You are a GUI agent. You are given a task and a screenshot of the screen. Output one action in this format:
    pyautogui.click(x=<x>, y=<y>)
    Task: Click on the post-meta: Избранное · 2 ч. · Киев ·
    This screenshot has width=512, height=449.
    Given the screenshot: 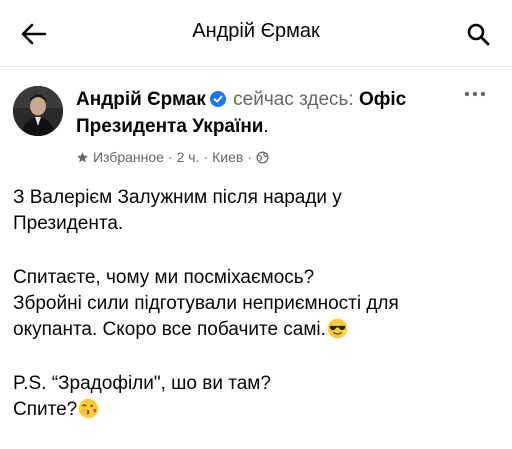 What is the action you would take?
    pyautogui.click(x=172, y=157)
    